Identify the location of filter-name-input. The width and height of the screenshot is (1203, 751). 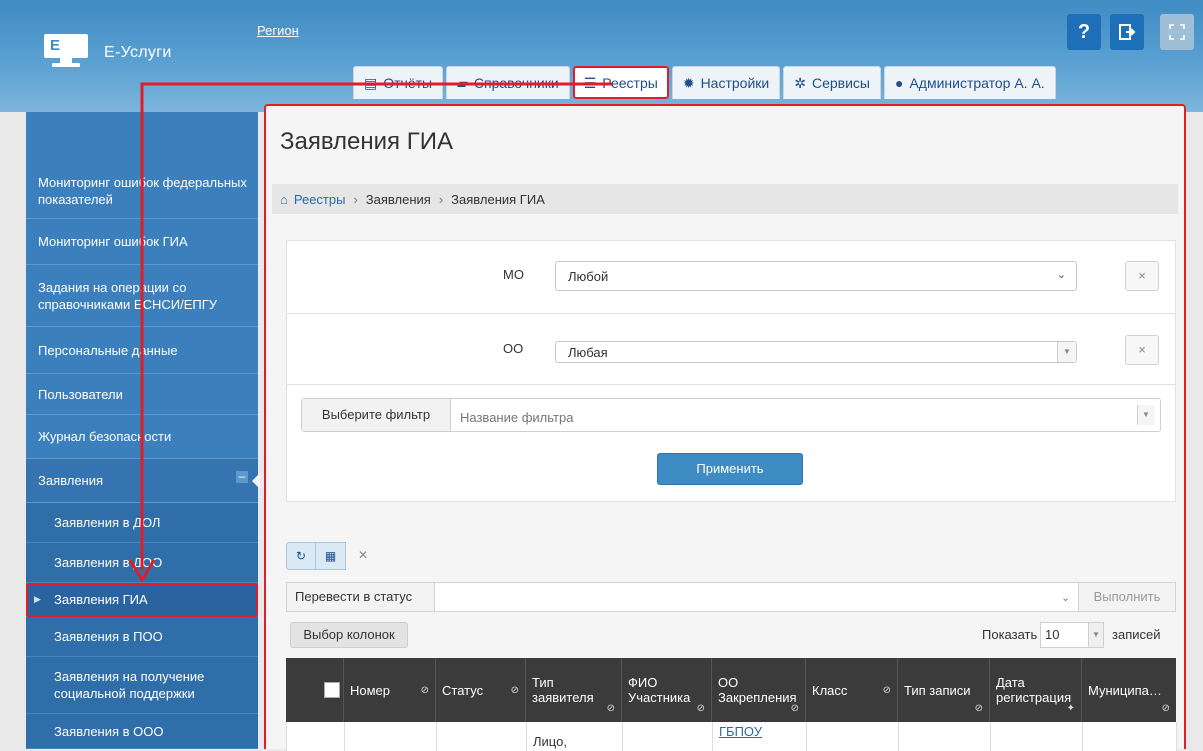
(795, 417).